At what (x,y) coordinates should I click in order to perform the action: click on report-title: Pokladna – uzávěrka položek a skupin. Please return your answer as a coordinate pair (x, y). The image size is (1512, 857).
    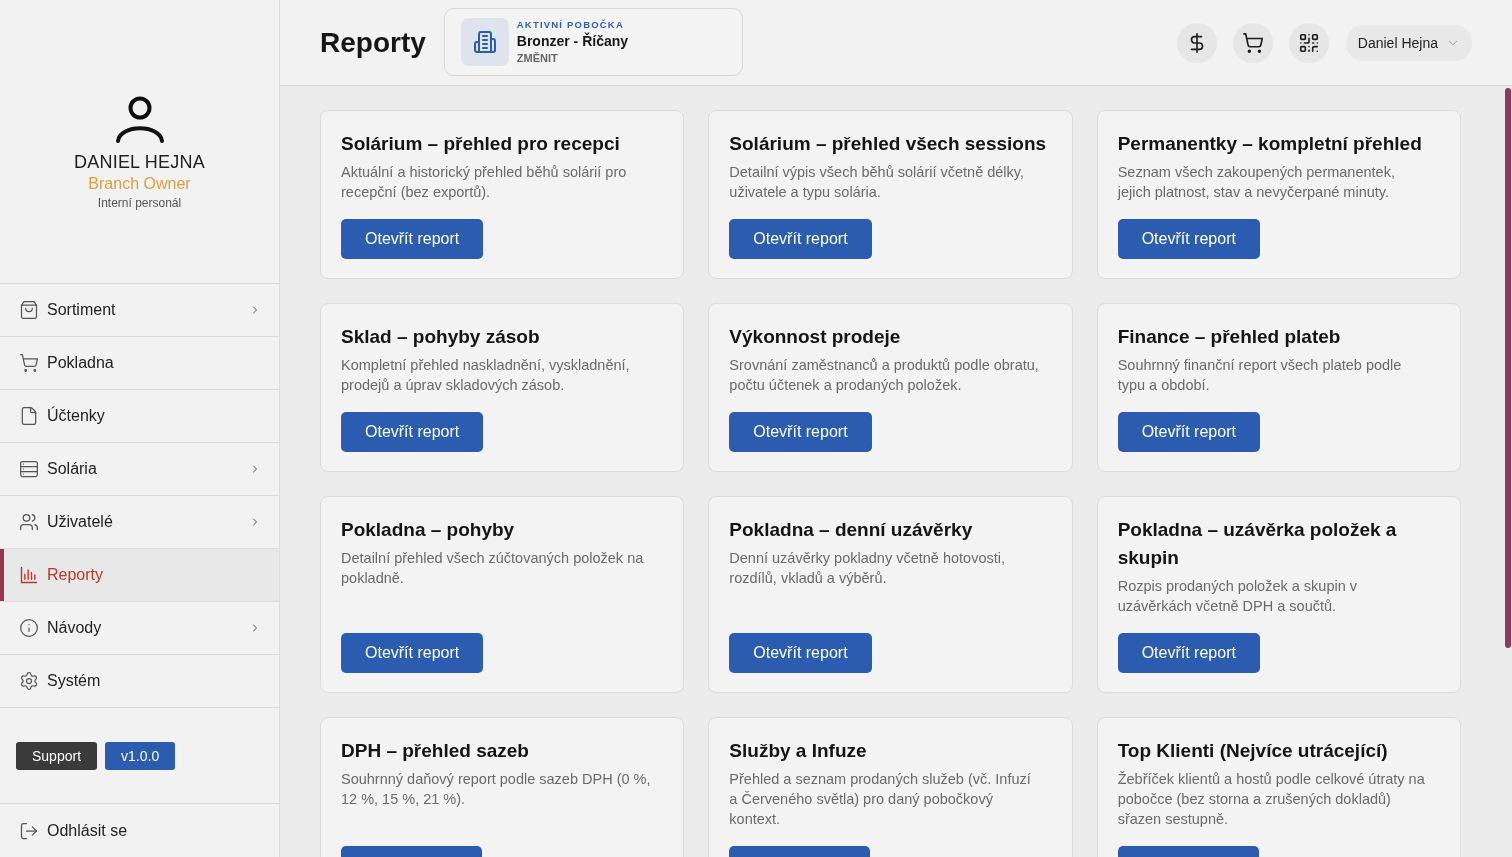
    Looking at the image, I should click on (1257, 544).